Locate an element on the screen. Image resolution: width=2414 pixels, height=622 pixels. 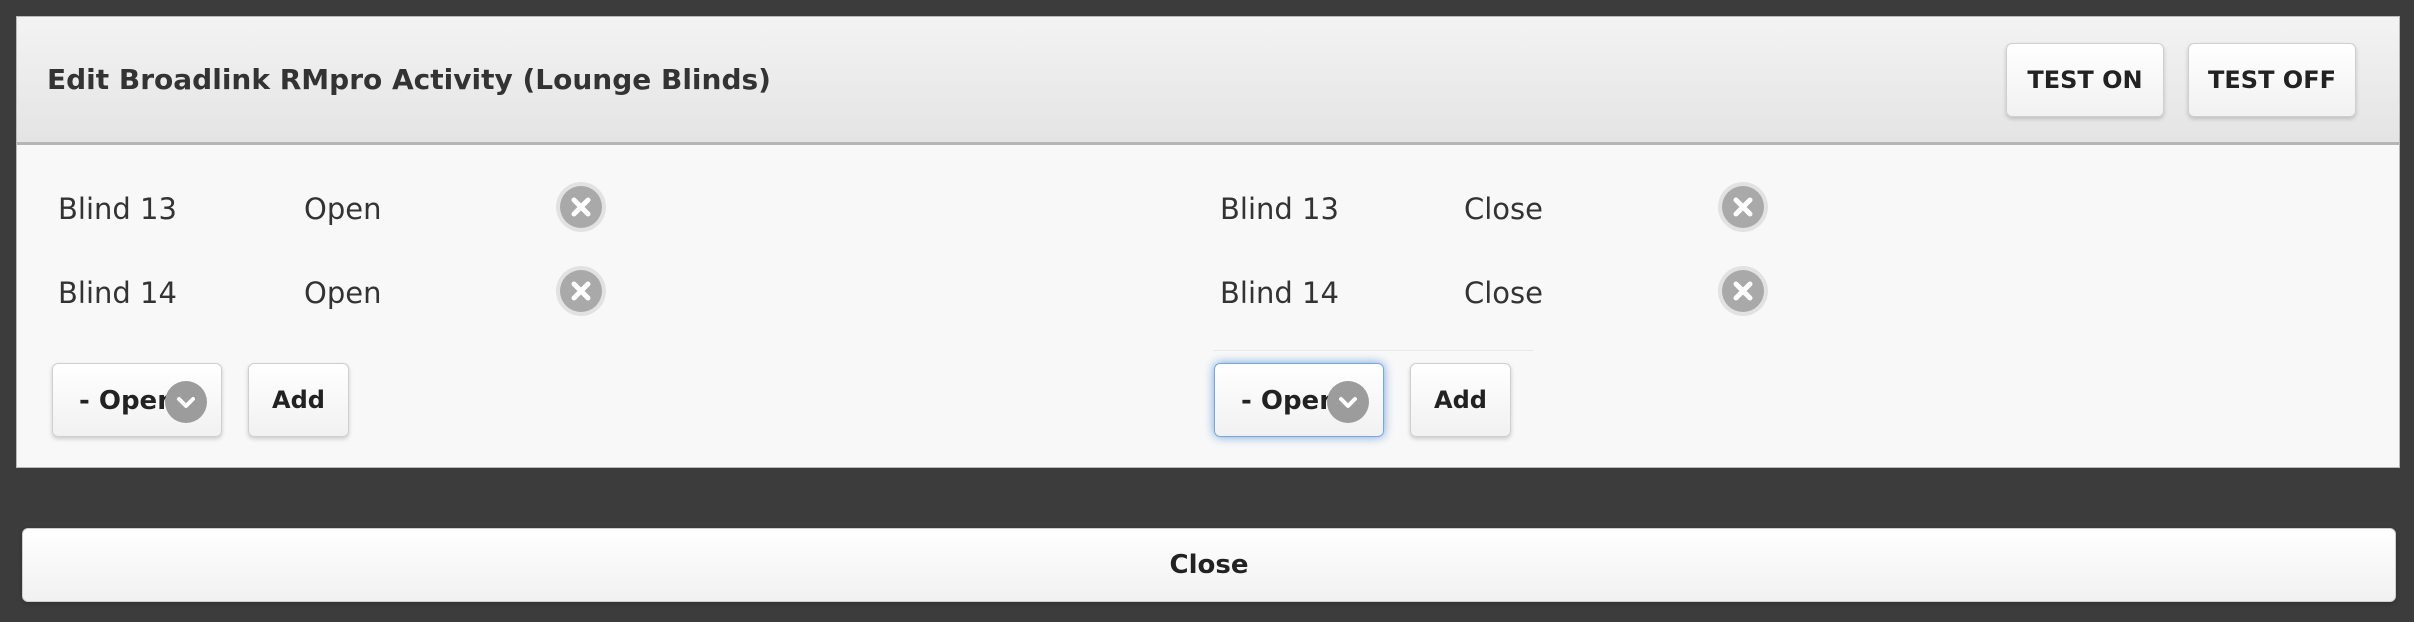
divider is located at coordinates (1373, 350).